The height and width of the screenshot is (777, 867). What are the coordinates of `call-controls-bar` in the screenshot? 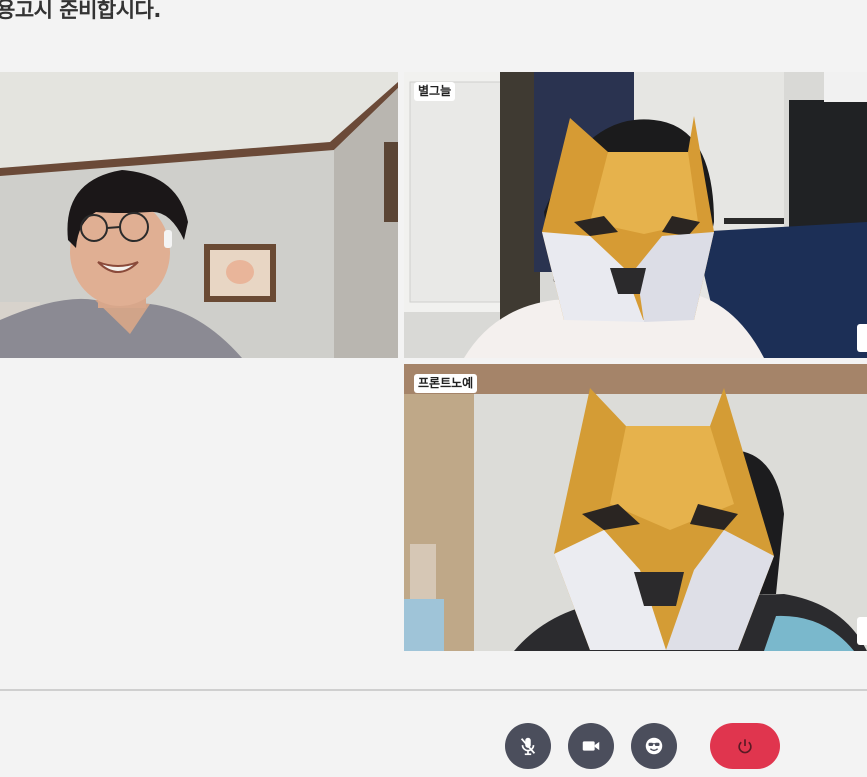 It's located at (433, 734).